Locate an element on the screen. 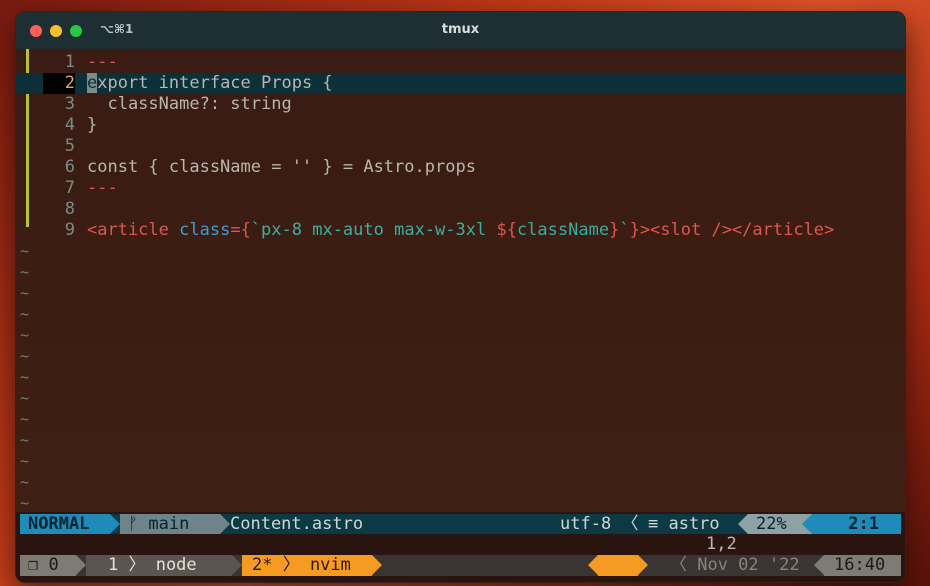 The height and width of the screenshot is (586, 930). file-name: Content.astro is located at coordinates (297, 524).